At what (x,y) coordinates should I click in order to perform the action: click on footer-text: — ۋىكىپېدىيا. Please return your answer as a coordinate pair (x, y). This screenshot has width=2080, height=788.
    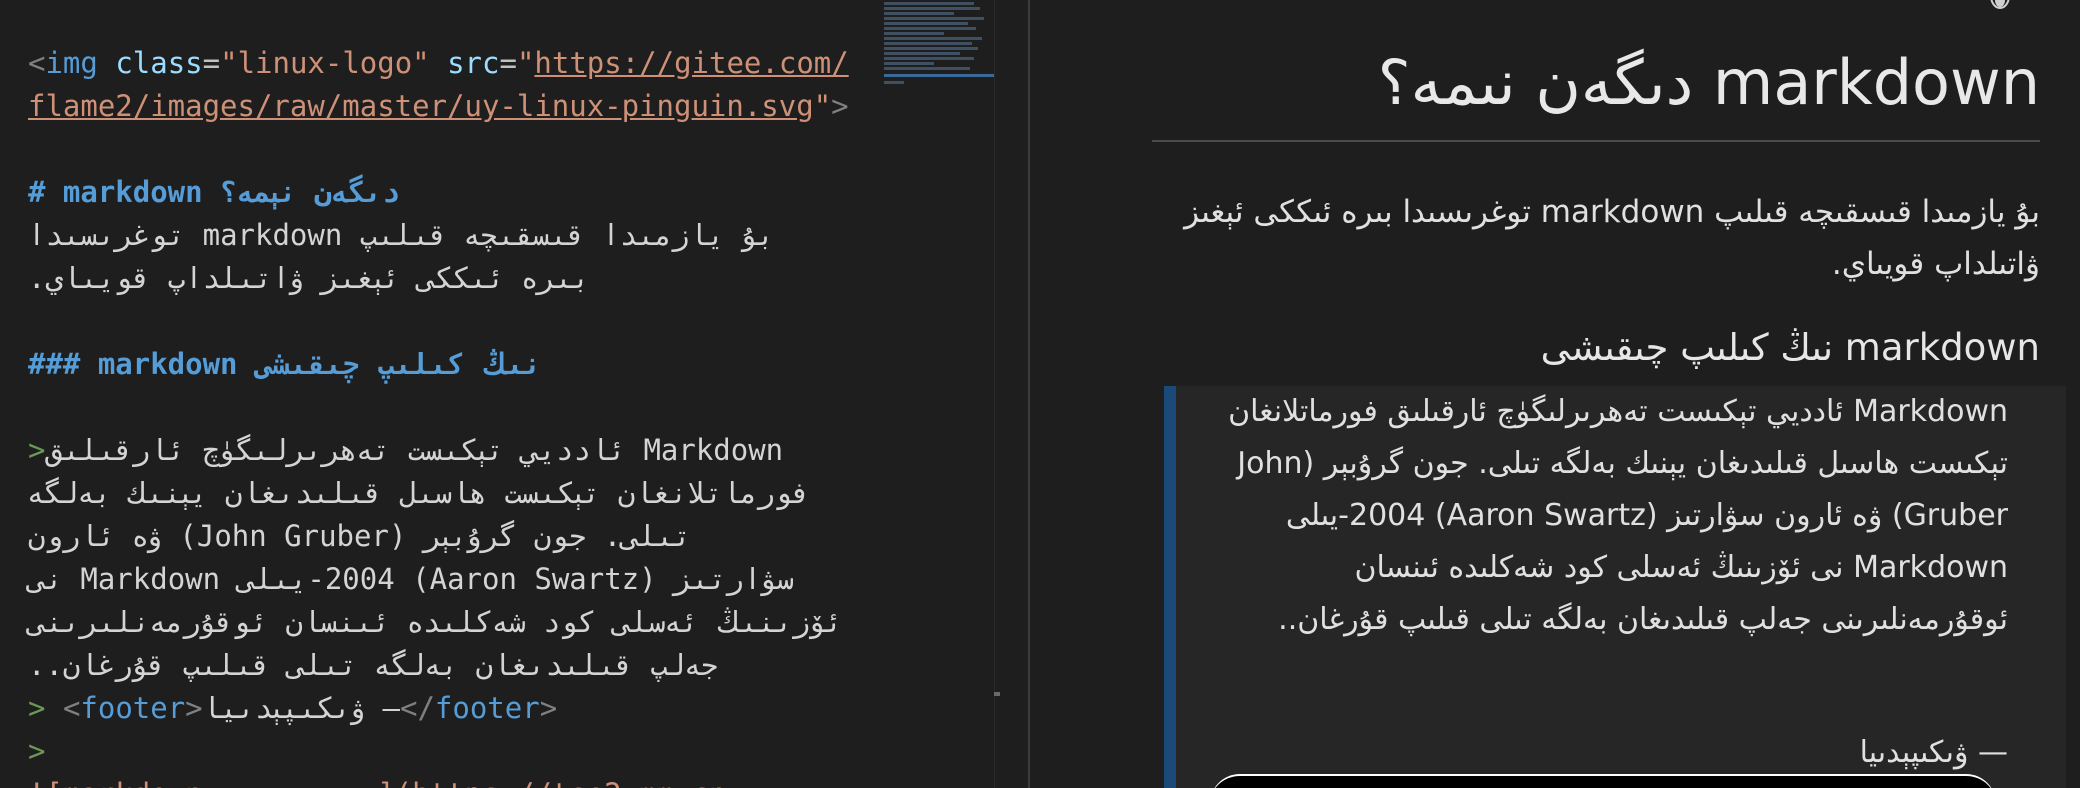
    Looking at the image, I should click on (301, 708).